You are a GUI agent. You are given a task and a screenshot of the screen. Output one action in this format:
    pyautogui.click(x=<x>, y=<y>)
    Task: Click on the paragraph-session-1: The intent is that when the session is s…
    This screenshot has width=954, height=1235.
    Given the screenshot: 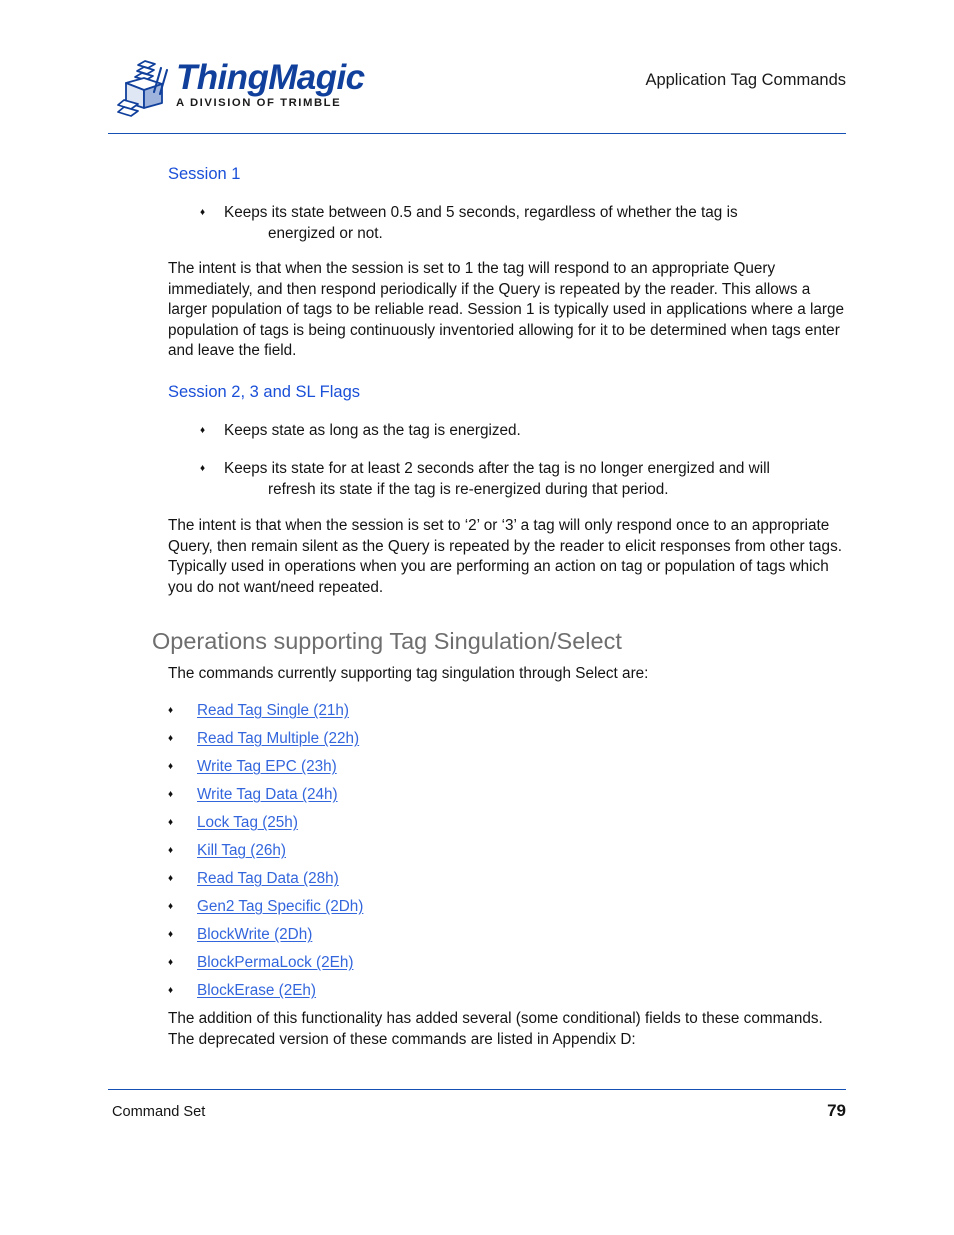 What is the action you would take?
    pyautogui.click(x=506, y=310)
    